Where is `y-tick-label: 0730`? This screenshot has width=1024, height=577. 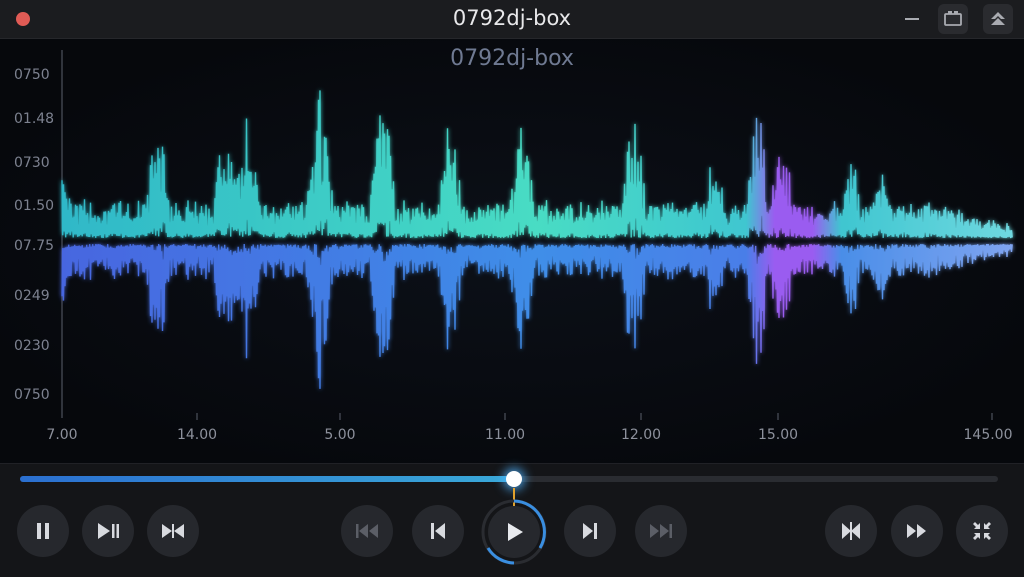
y-tick-label: 0730 is located at coordinates (32, 163).